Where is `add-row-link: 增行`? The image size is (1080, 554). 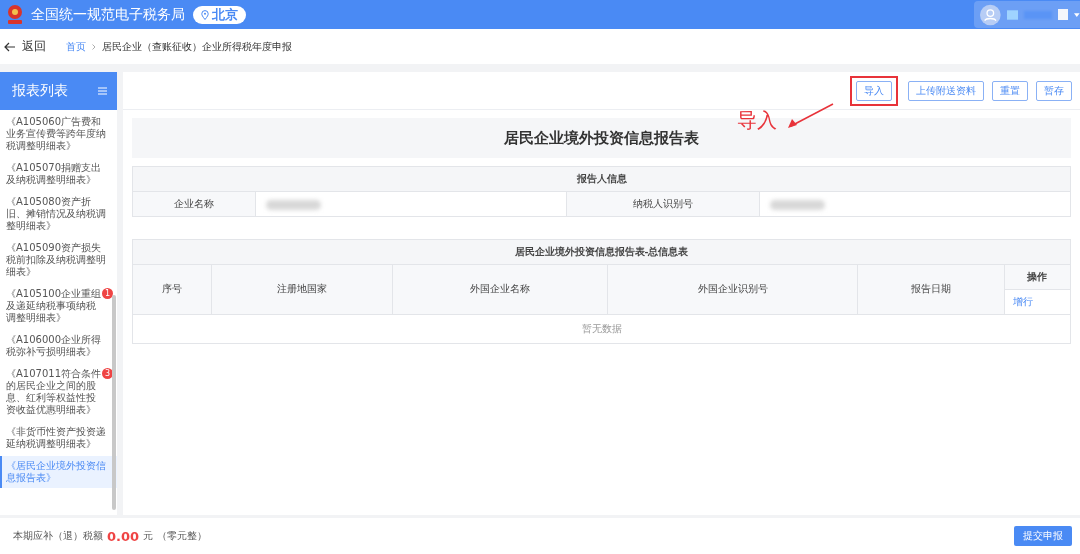
add-row-link: 增行 is located at coordinates (1023, 301).